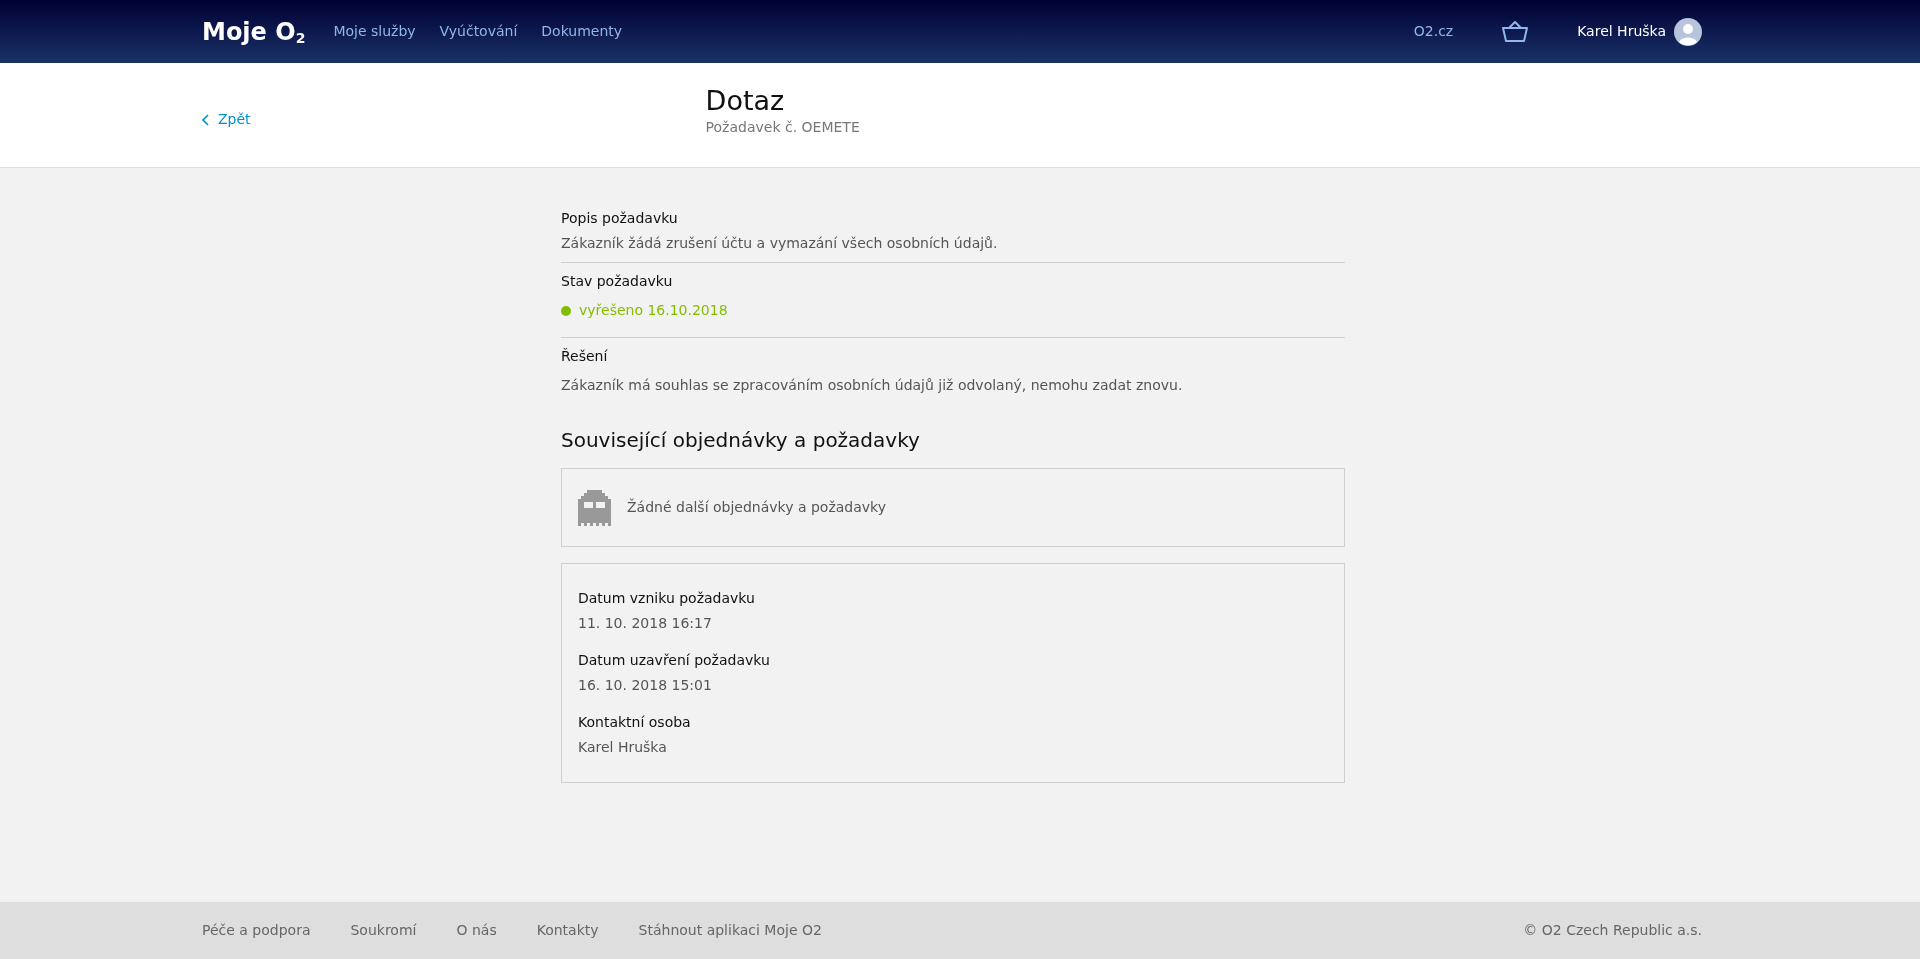  I want to click on footer-link: Péče a podpora, so click(256, 930).